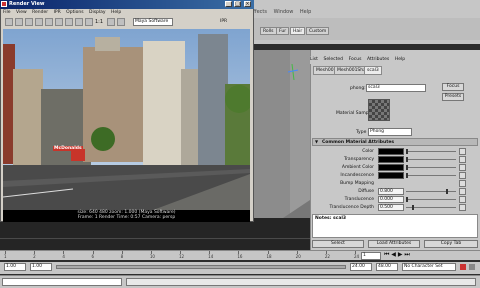 The width and height of the screenshot is (480, 288). I want to click on range-slider, so click(201, 267).